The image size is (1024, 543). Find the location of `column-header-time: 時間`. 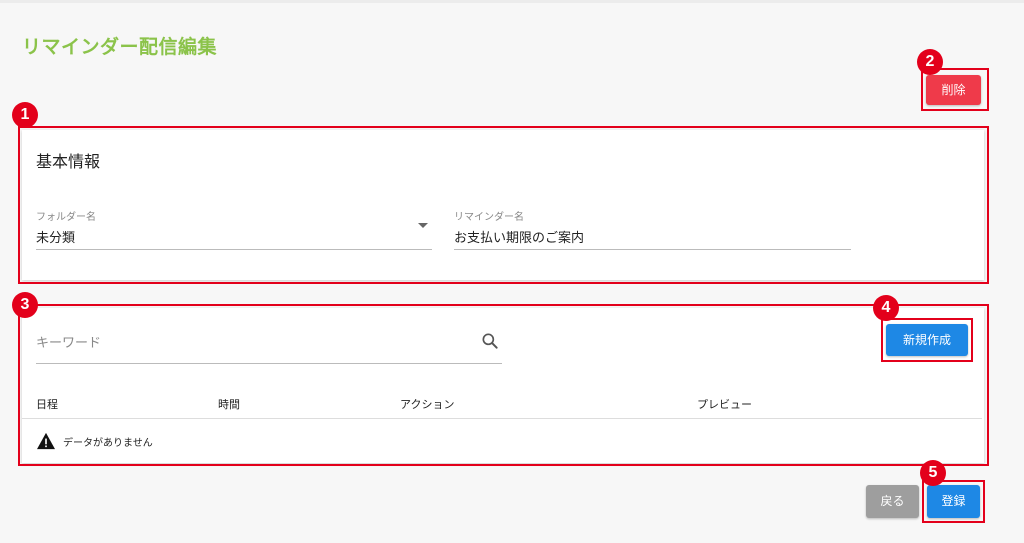

column-header-time: 時間 is located at coordinates (229, 404).